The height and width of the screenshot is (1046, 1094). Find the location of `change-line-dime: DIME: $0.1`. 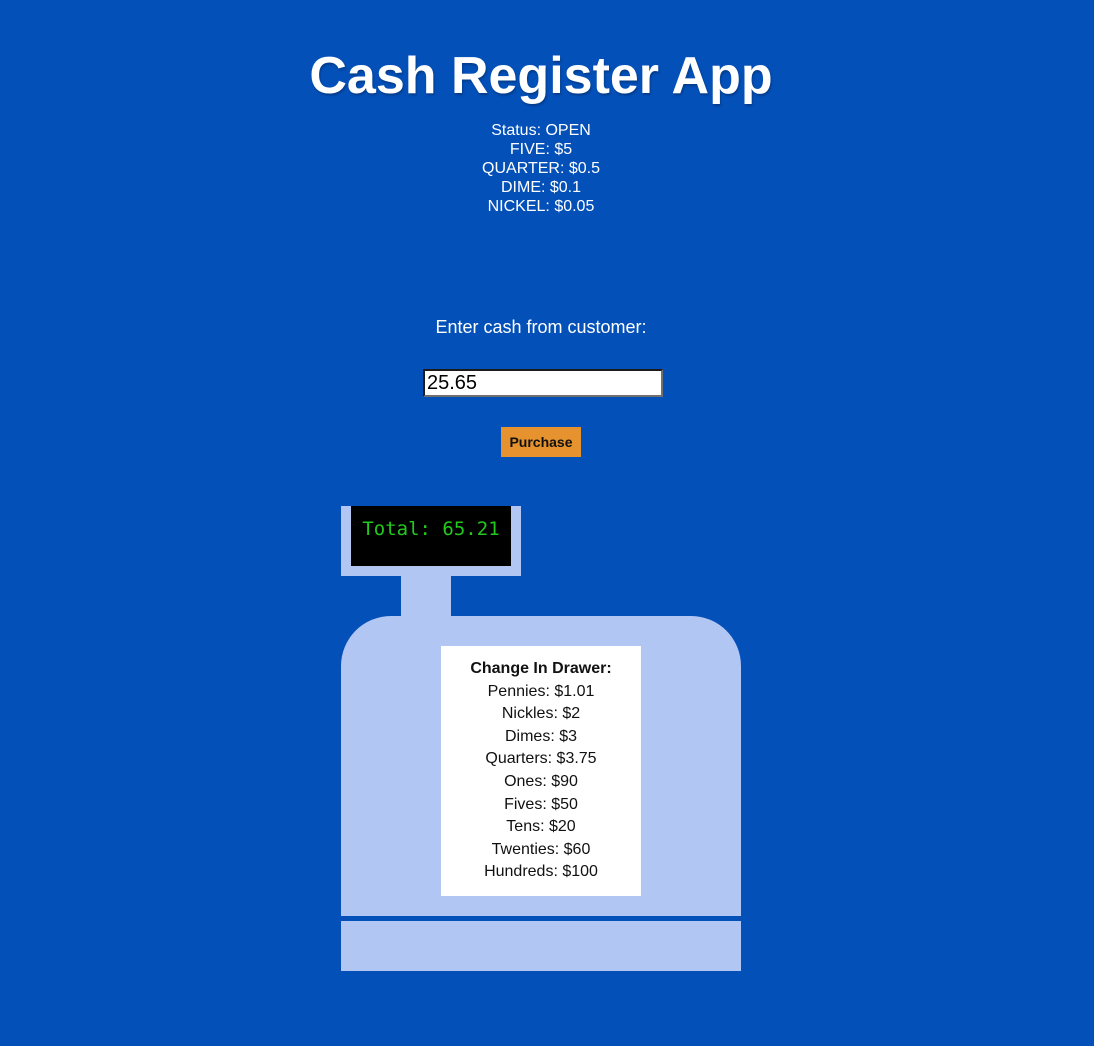

change-line-dime: DIME: $0.1 is located at coordinates (541, 187).